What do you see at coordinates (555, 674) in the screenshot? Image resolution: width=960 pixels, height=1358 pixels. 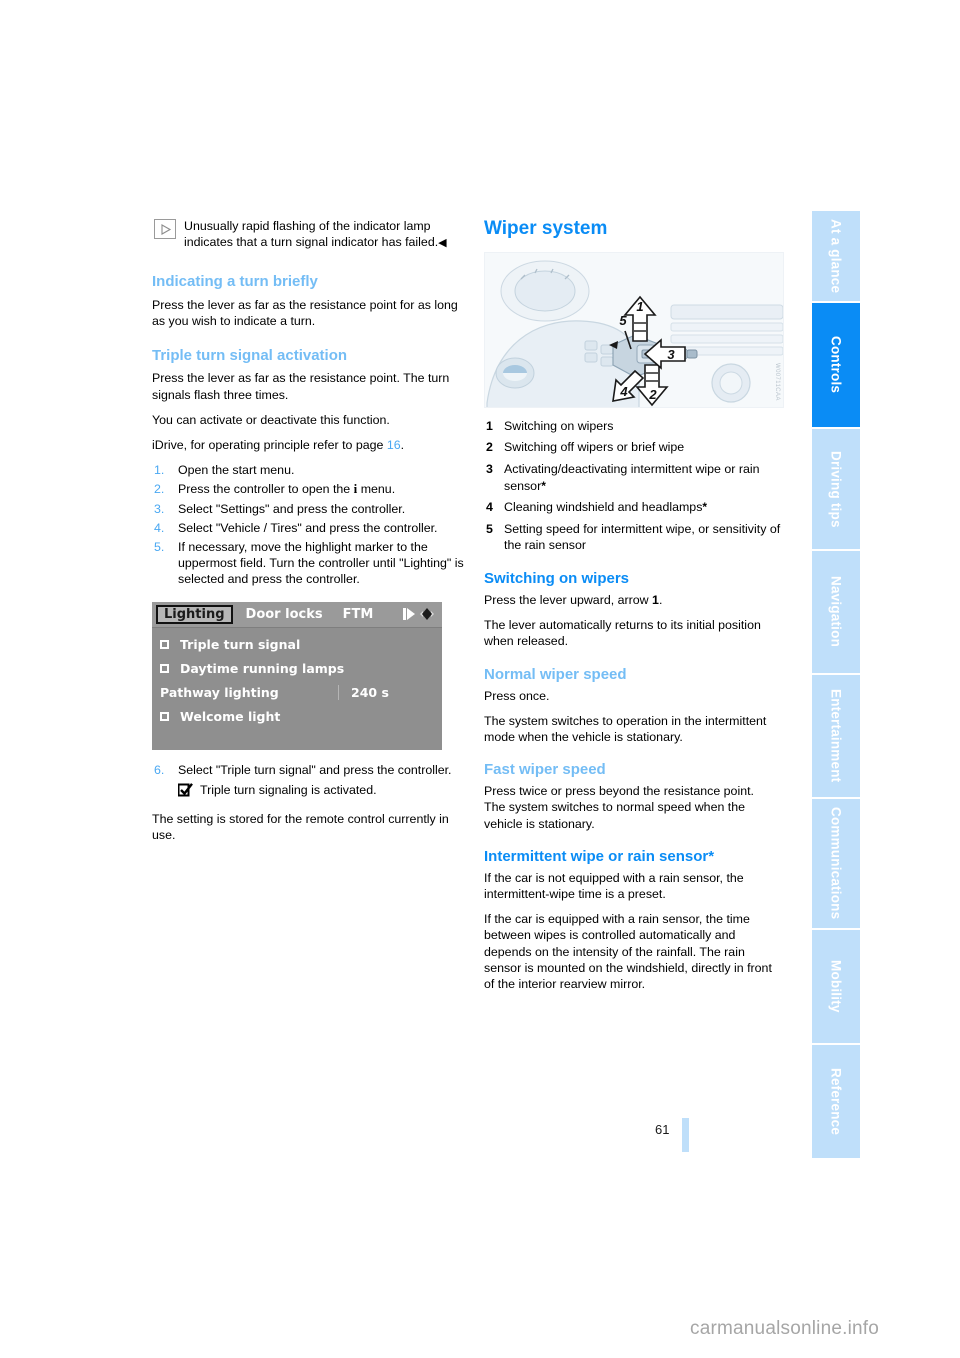 I see `heading-normal-wiper-speed: Normal wiper speed` at bounding box center [555, 674].